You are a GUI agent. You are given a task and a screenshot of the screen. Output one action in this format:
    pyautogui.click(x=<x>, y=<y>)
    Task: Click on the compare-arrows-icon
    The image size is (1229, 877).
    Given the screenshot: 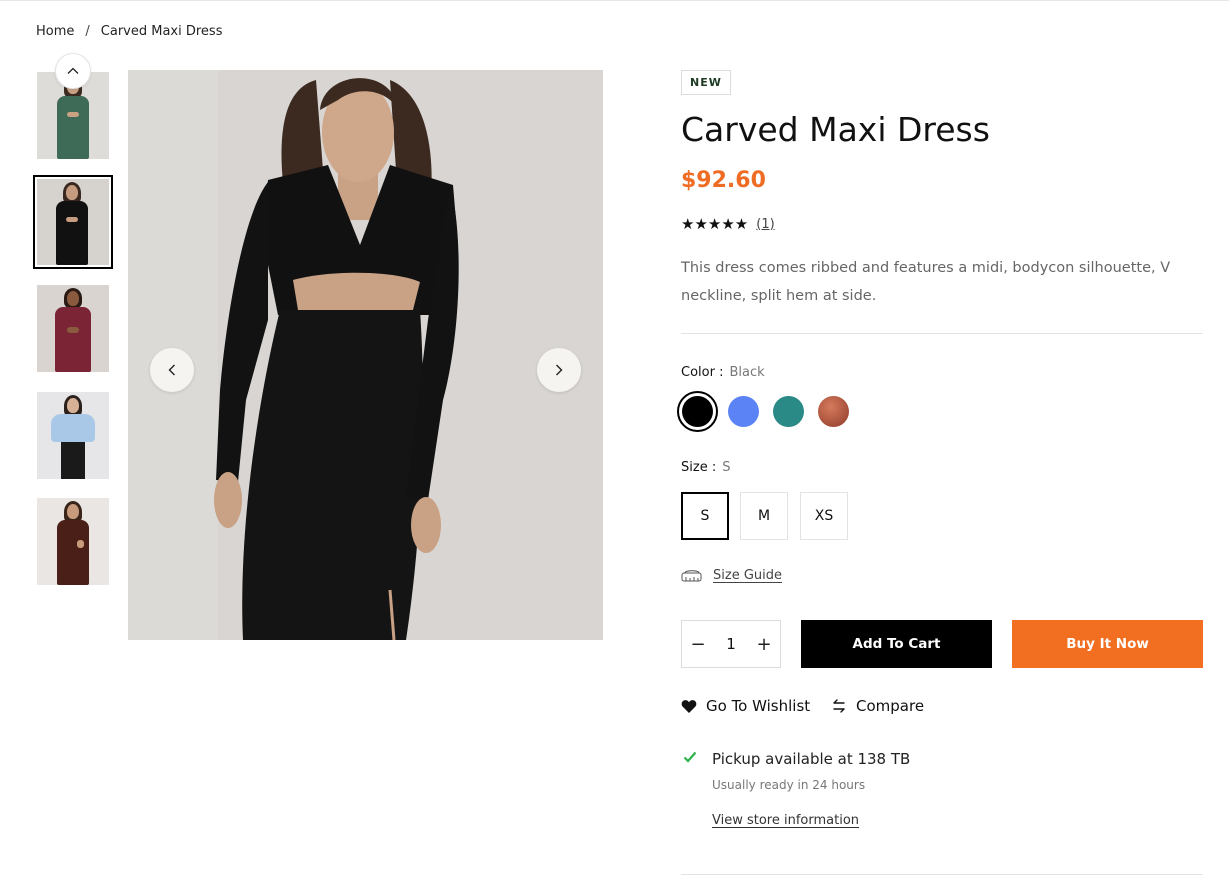 What is the action you would take?
    pyautogui.click(x=839, y=706)
    